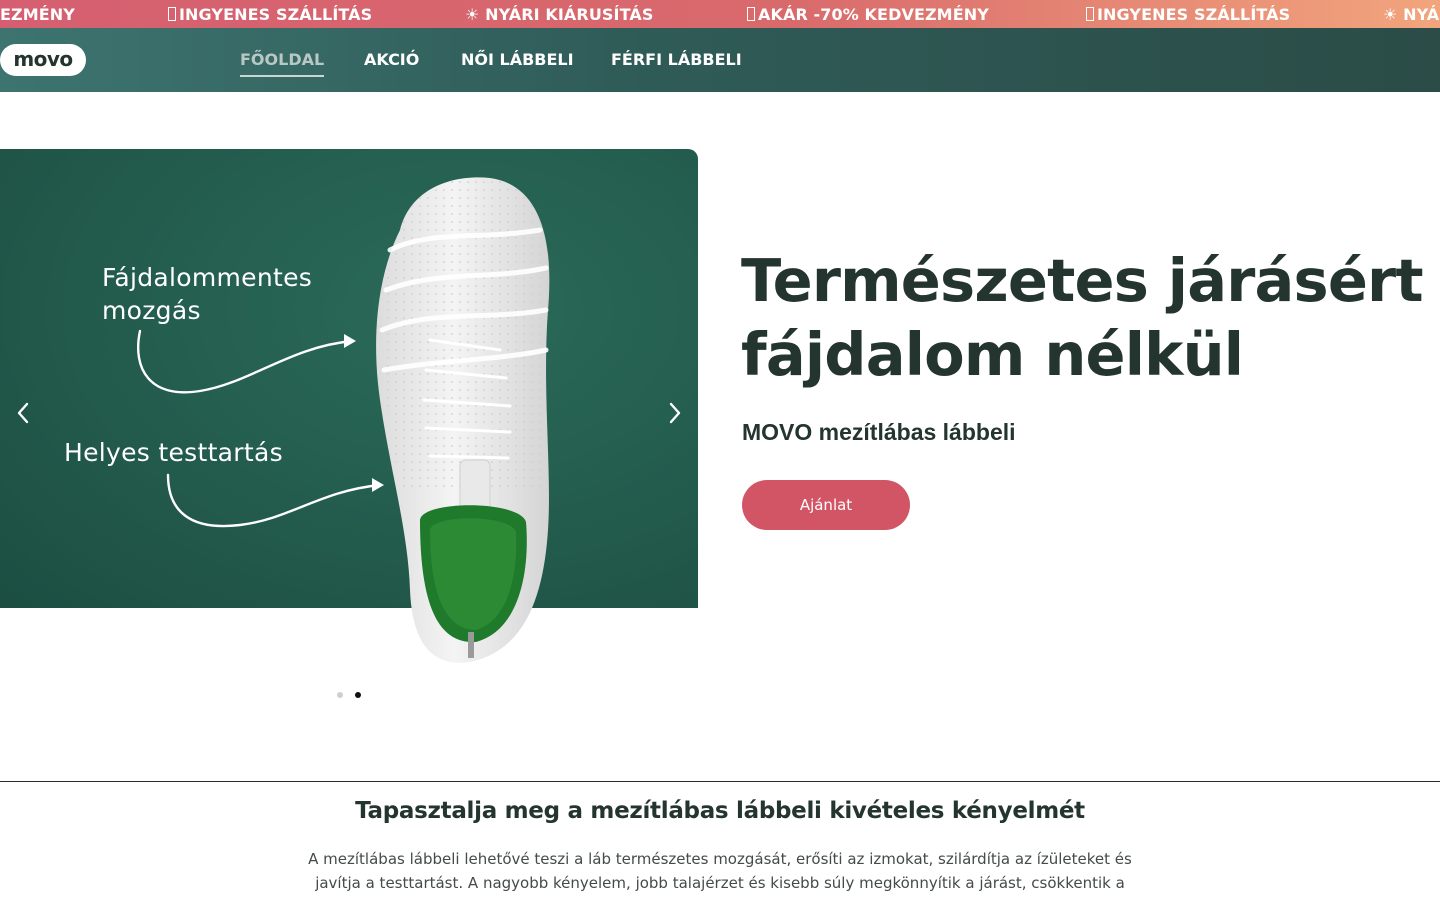 Image resolution: width=1440 pixels, height=900 pixels. I want to click on nav-women-shoes: NŐI LÁBBELI, so click(517, 61).